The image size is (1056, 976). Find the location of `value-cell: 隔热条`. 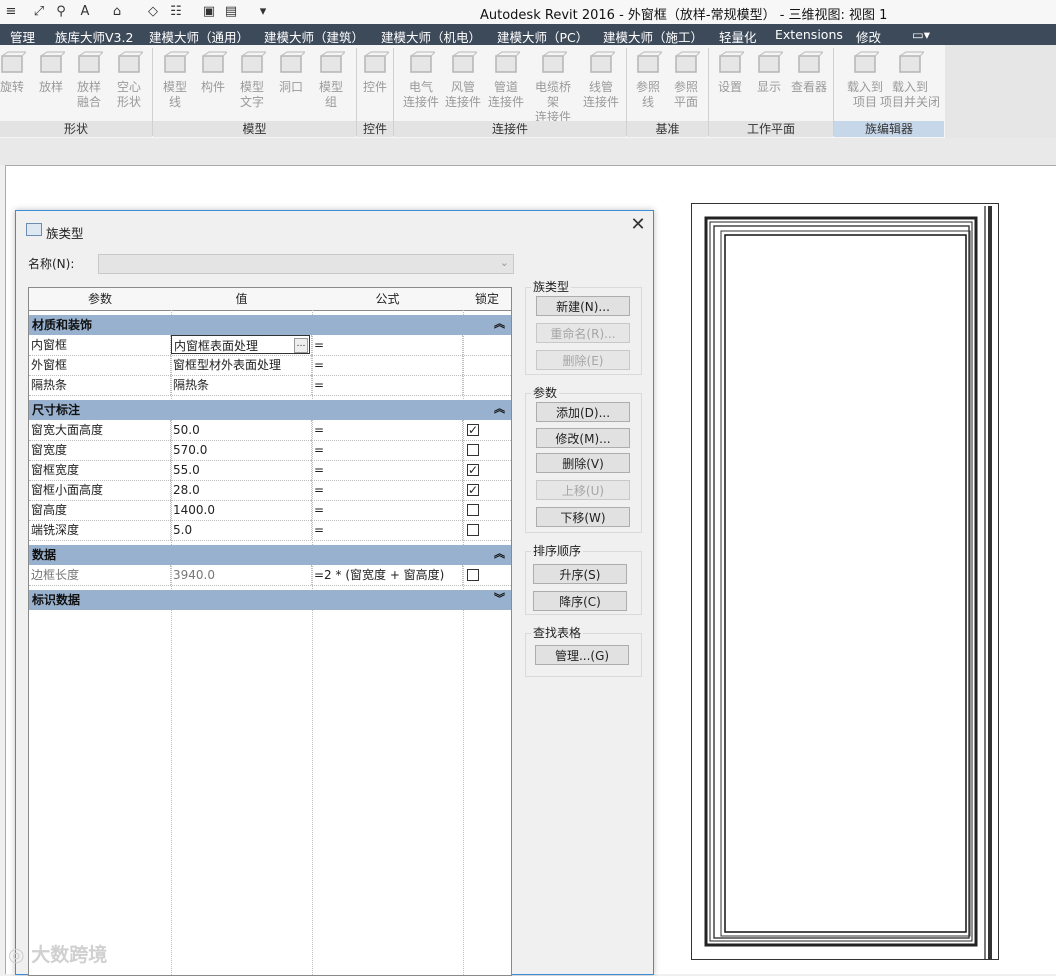

value-cell: 隔热条 is located at coordinates (241, 385).